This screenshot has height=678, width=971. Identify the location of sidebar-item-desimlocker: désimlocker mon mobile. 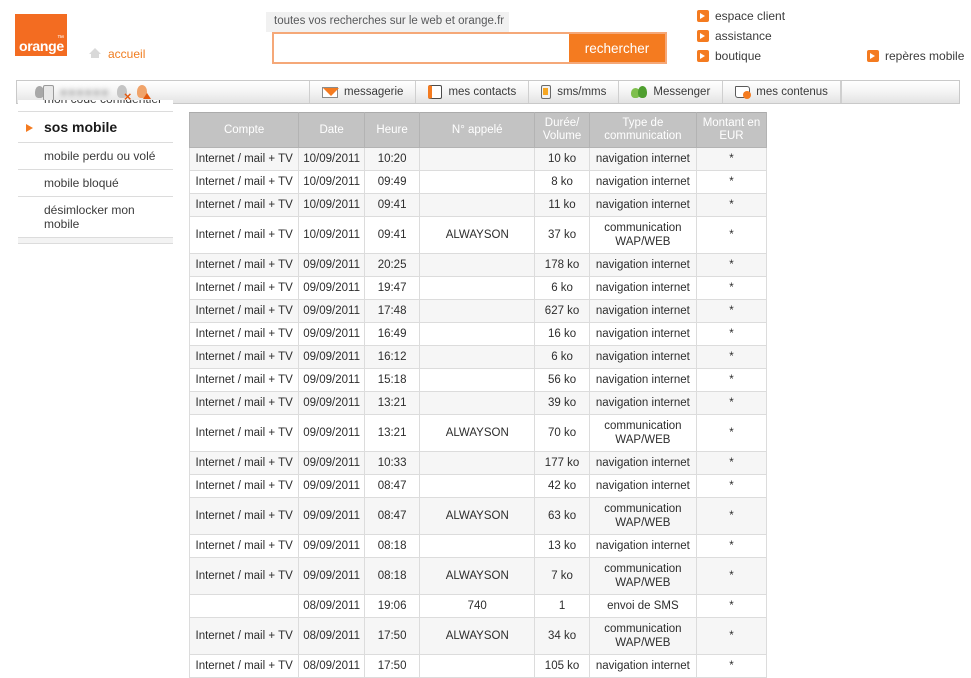
(95, 217).